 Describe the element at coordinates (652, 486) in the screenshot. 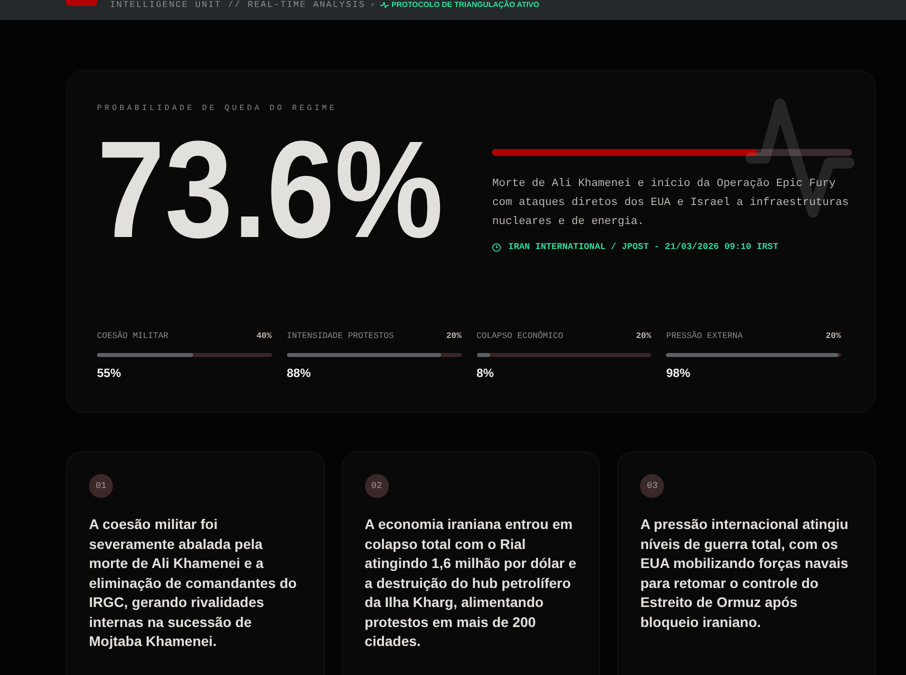

I see `number-badge: 03` at that location.